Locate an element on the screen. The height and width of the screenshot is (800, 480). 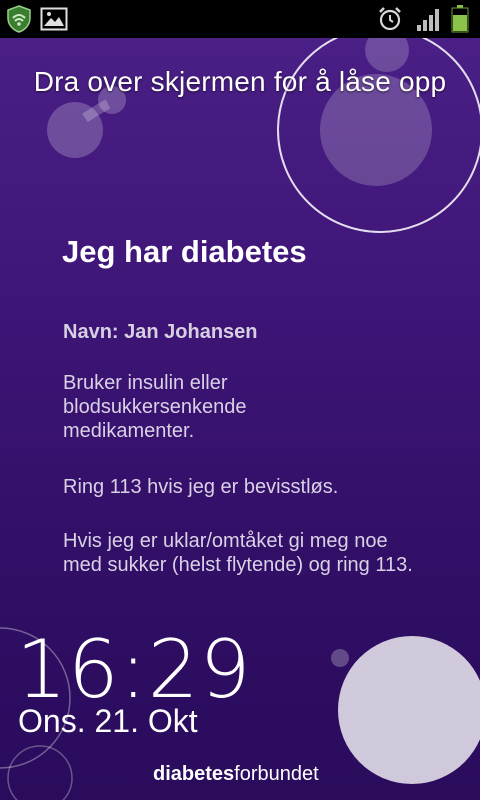
image-icon is located at coordinates (54, 21).